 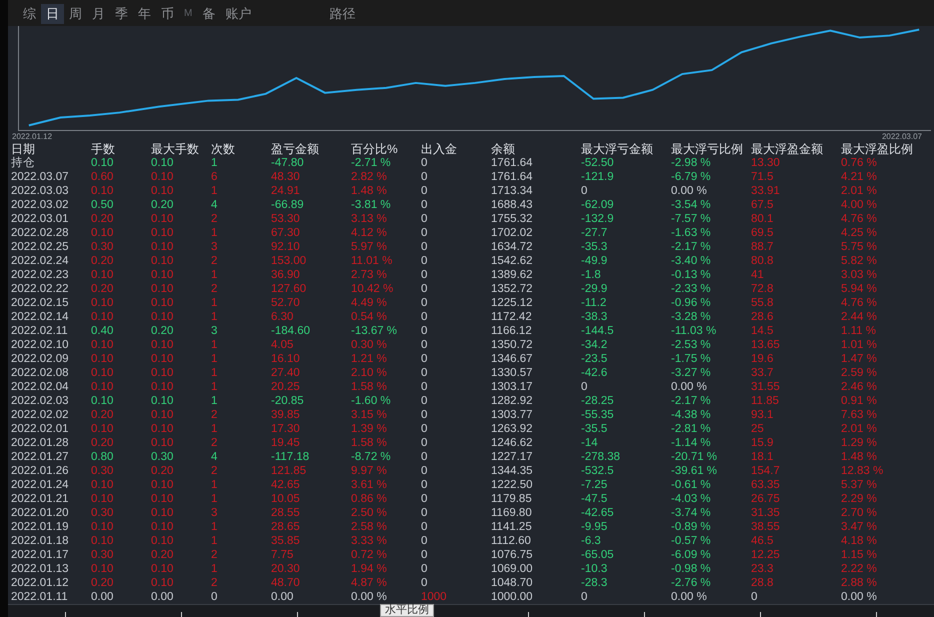 I want to click on pnl-cell-text: 153.00, so click(x=289, y=261).